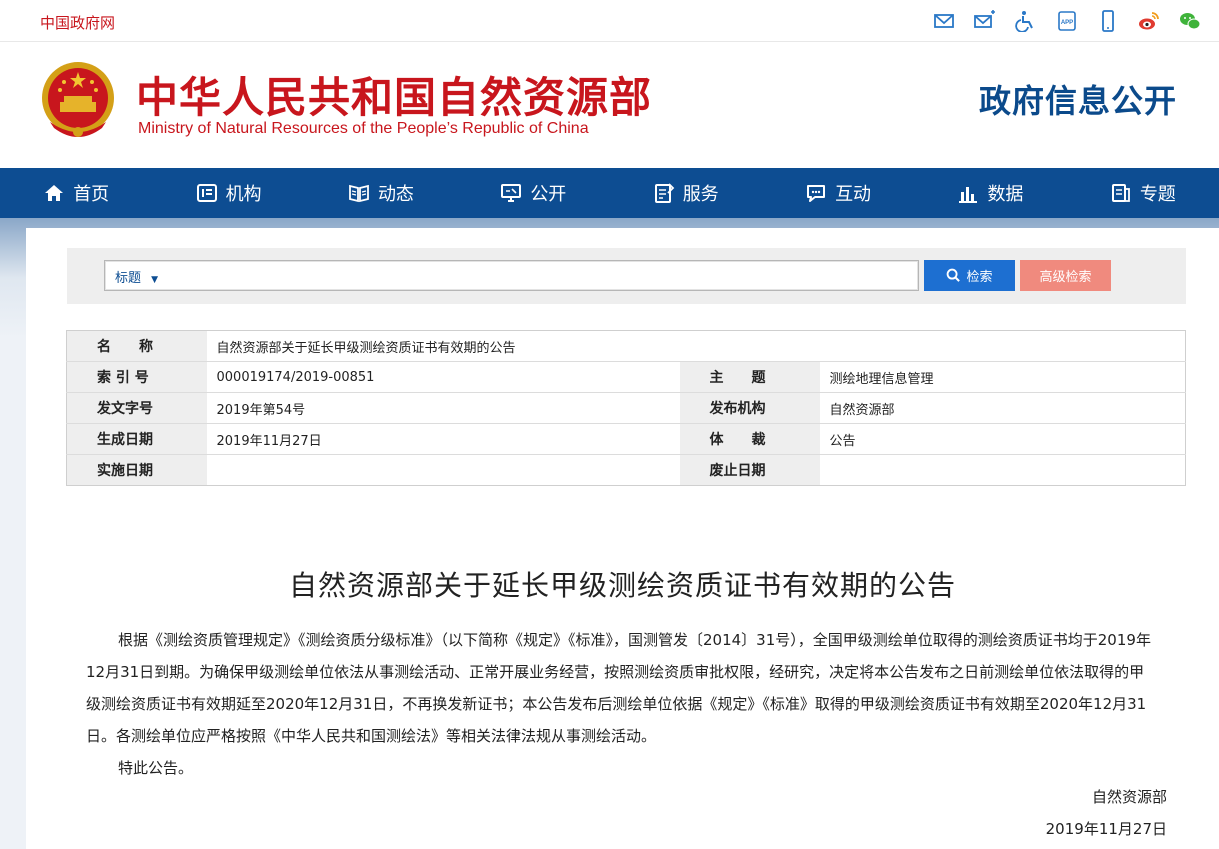 This screenshot has height=849, width=1219. What do you see at coordinates (136, 408) in the screenshot?
I see `meta-label: 发文字号` at bounding box center [136, 408].